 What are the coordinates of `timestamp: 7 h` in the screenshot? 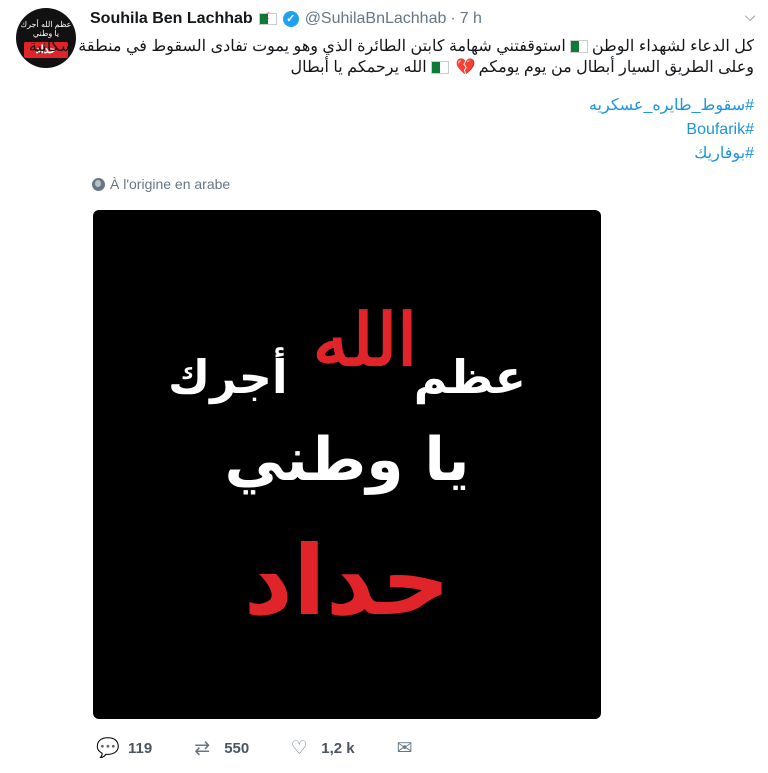 It's located at (471, 19).